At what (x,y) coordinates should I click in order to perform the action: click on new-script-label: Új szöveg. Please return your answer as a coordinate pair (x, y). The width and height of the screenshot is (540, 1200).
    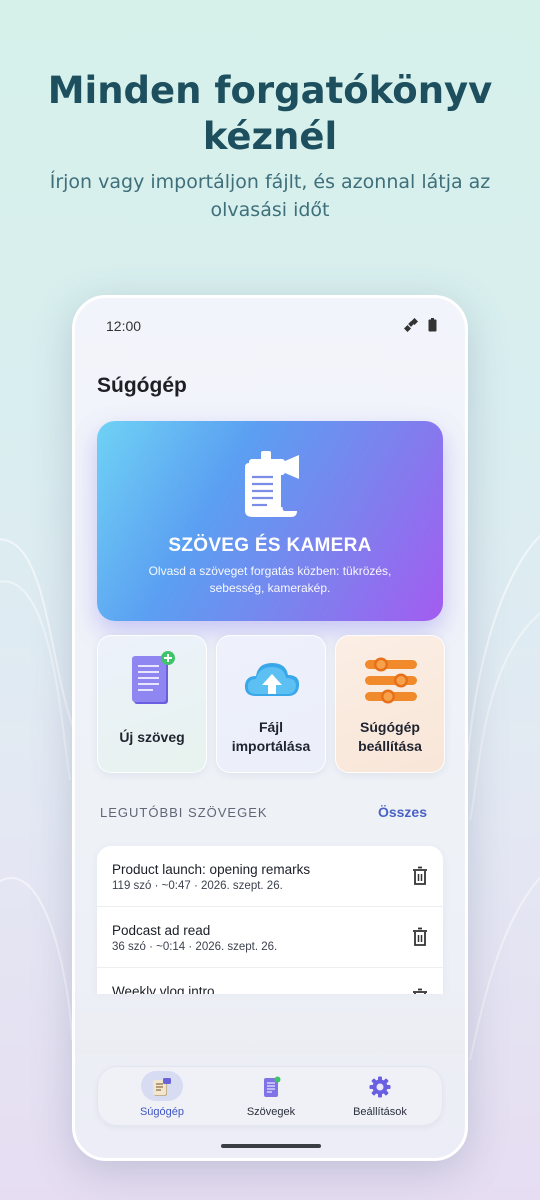
    Looking at the image, I should click on (152, 737).